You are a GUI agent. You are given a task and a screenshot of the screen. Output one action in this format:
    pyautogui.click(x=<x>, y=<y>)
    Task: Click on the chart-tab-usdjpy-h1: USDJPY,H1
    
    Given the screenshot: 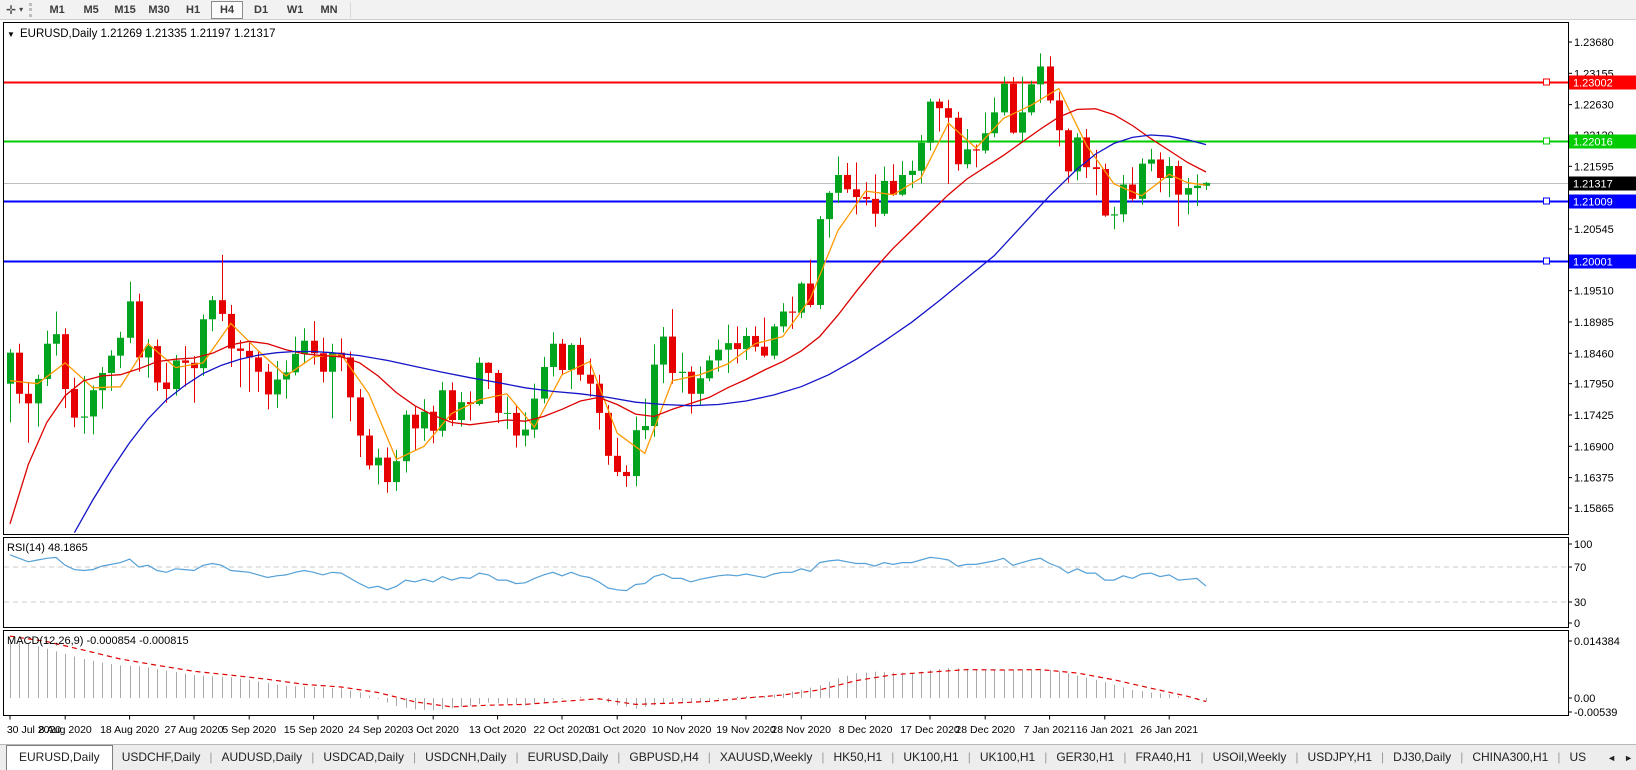 What is the action you would take?
    pyautogui.click(x=1340, y=758)
    